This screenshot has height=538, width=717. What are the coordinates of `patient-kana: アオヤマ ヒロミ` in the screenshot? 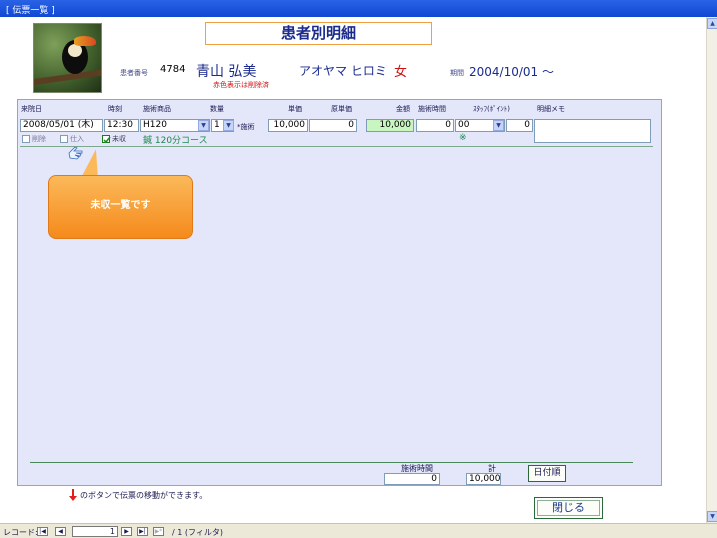 It's located at (343, 71).